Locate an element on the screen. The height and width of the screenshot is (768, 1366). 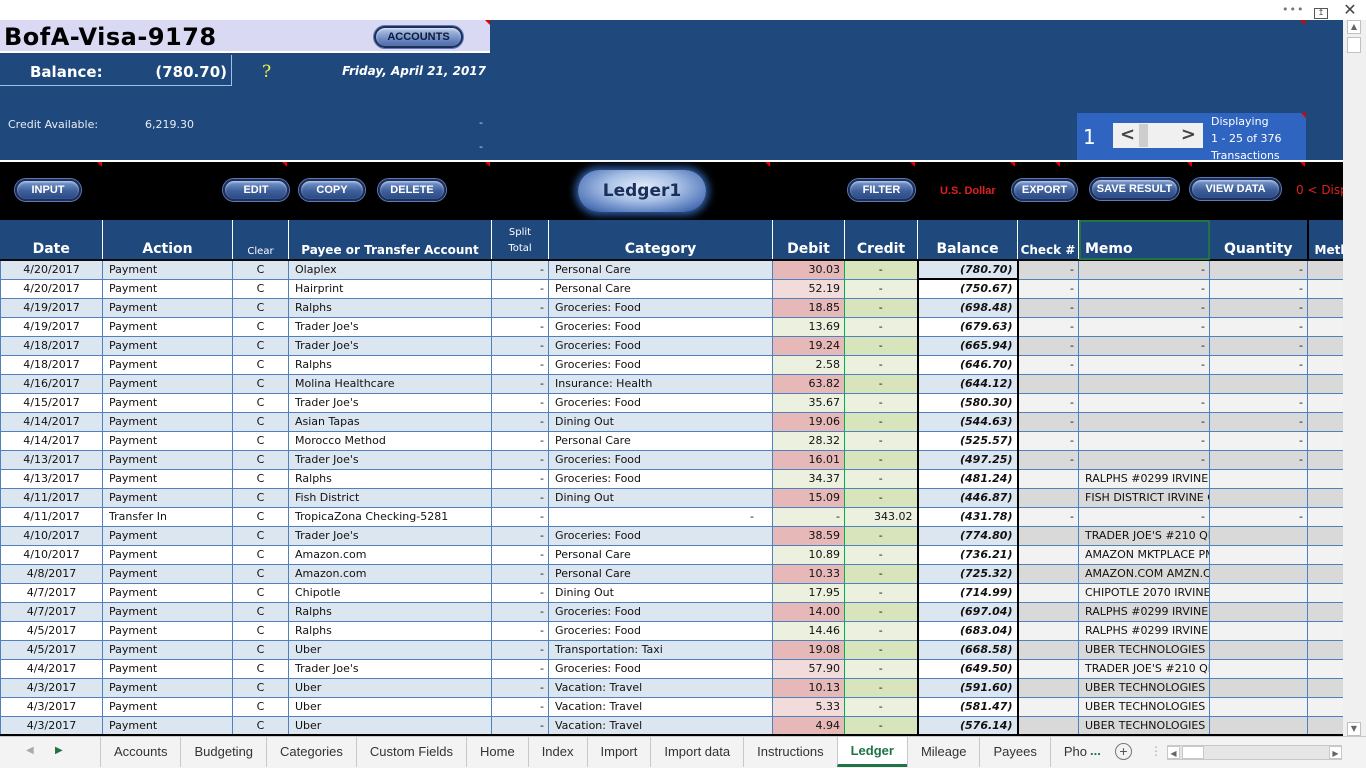
page-scrollbar: < > is located at coordinates (1158, 135).